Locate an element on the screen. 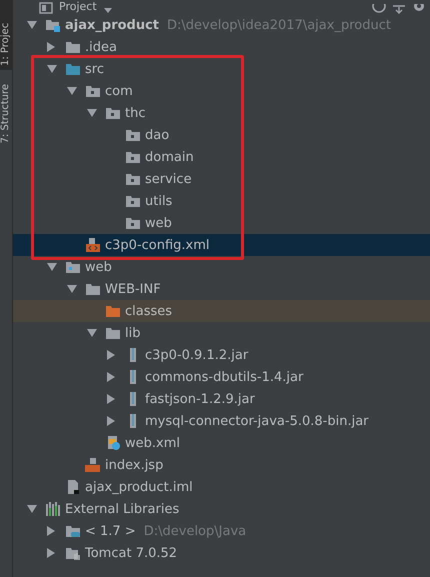 This screenshot has width=430, height=577. node-label: classes is located at coordinates (148, 311).